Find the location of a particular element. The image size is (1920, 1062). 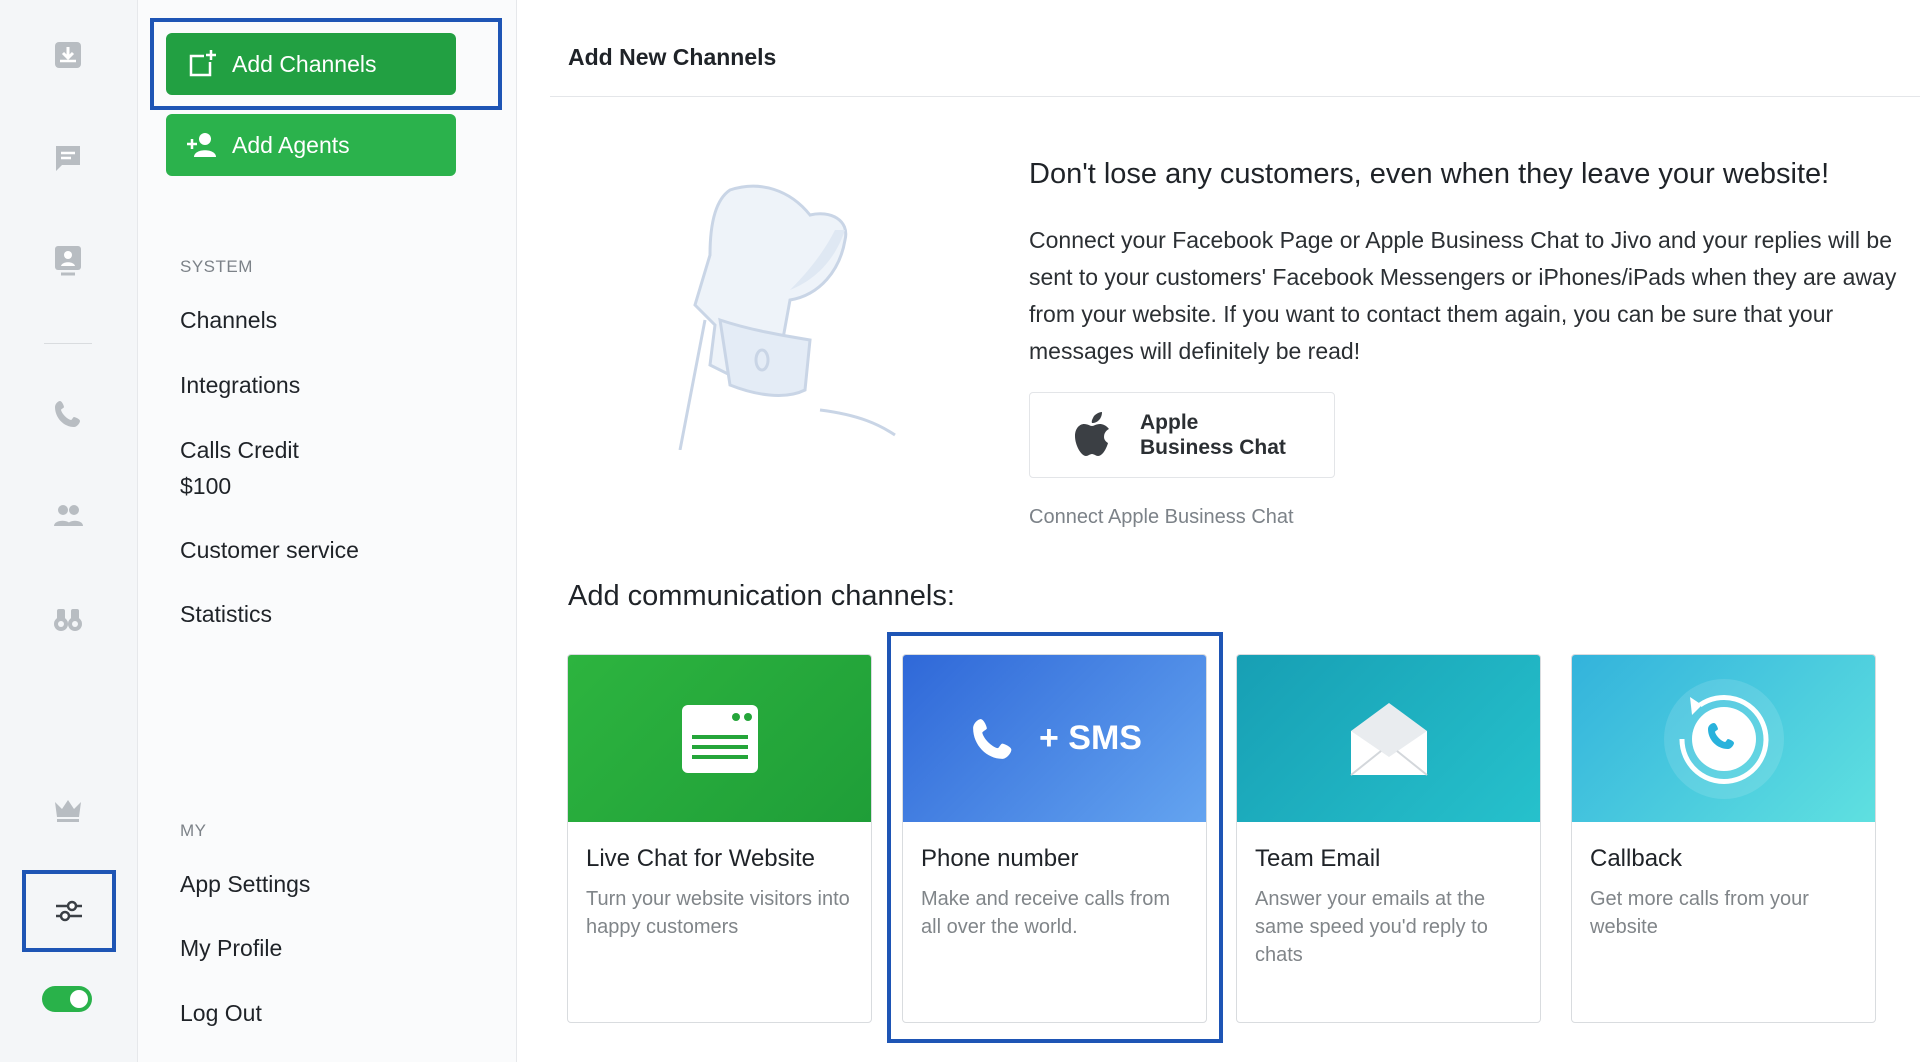

add-agents-button: Add Agents is located at coordinates (311, 145).